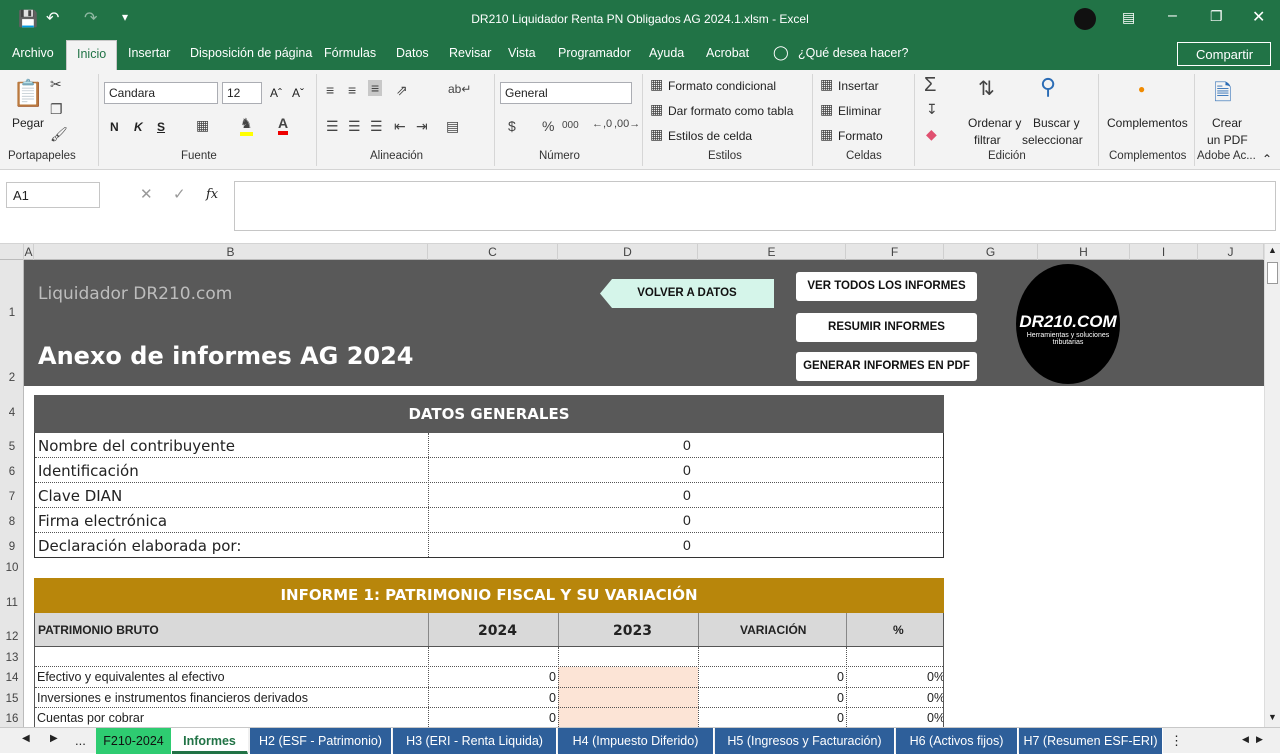 The width and height of the screenshot is (1280, 754). I want to click on menu-disposicion: Disposición de página, so click(251, 53).